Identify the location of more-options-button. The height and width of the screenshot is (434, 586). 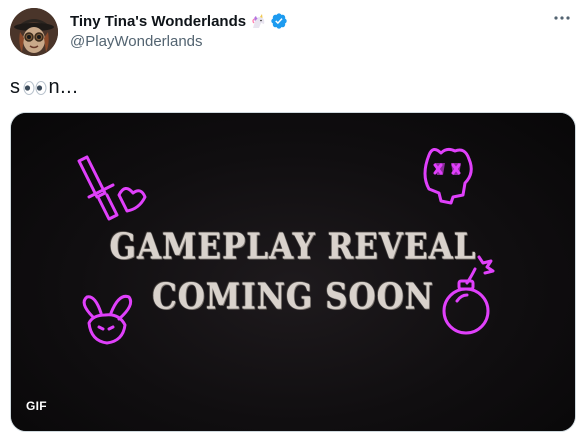
(562, 18).